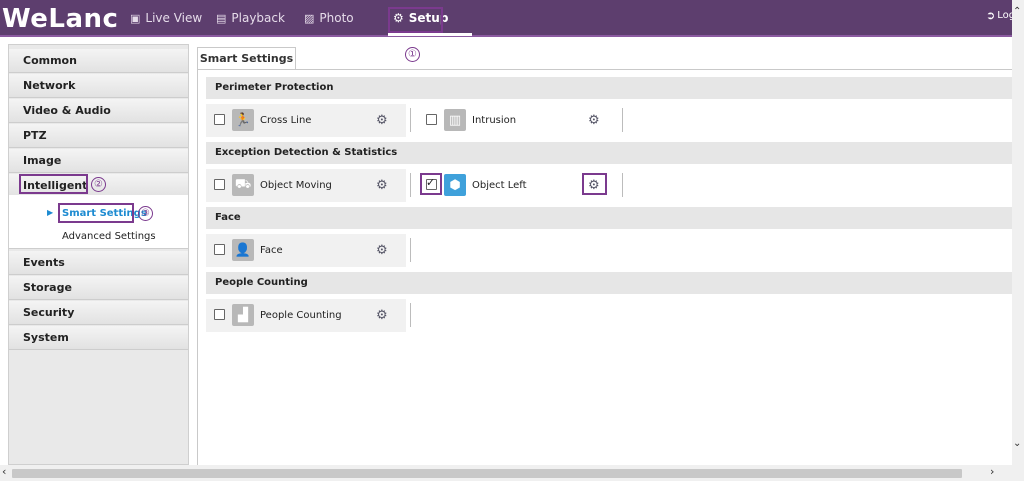  I want to click on callout-1: ①, so click(412, 54).